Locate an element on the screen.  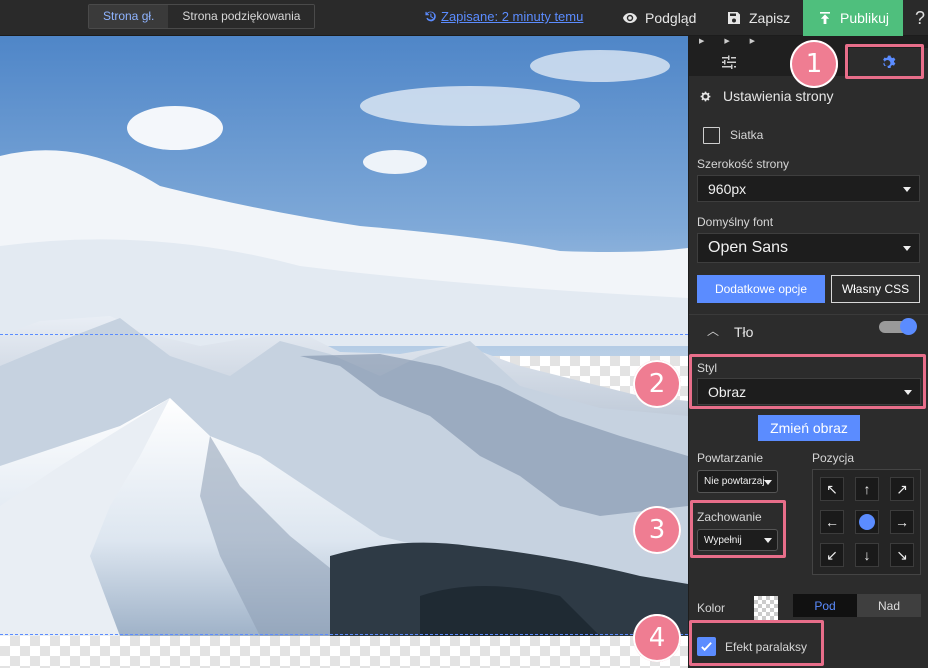
callout-badge-1: 1 is located at coordinates (814, 64).